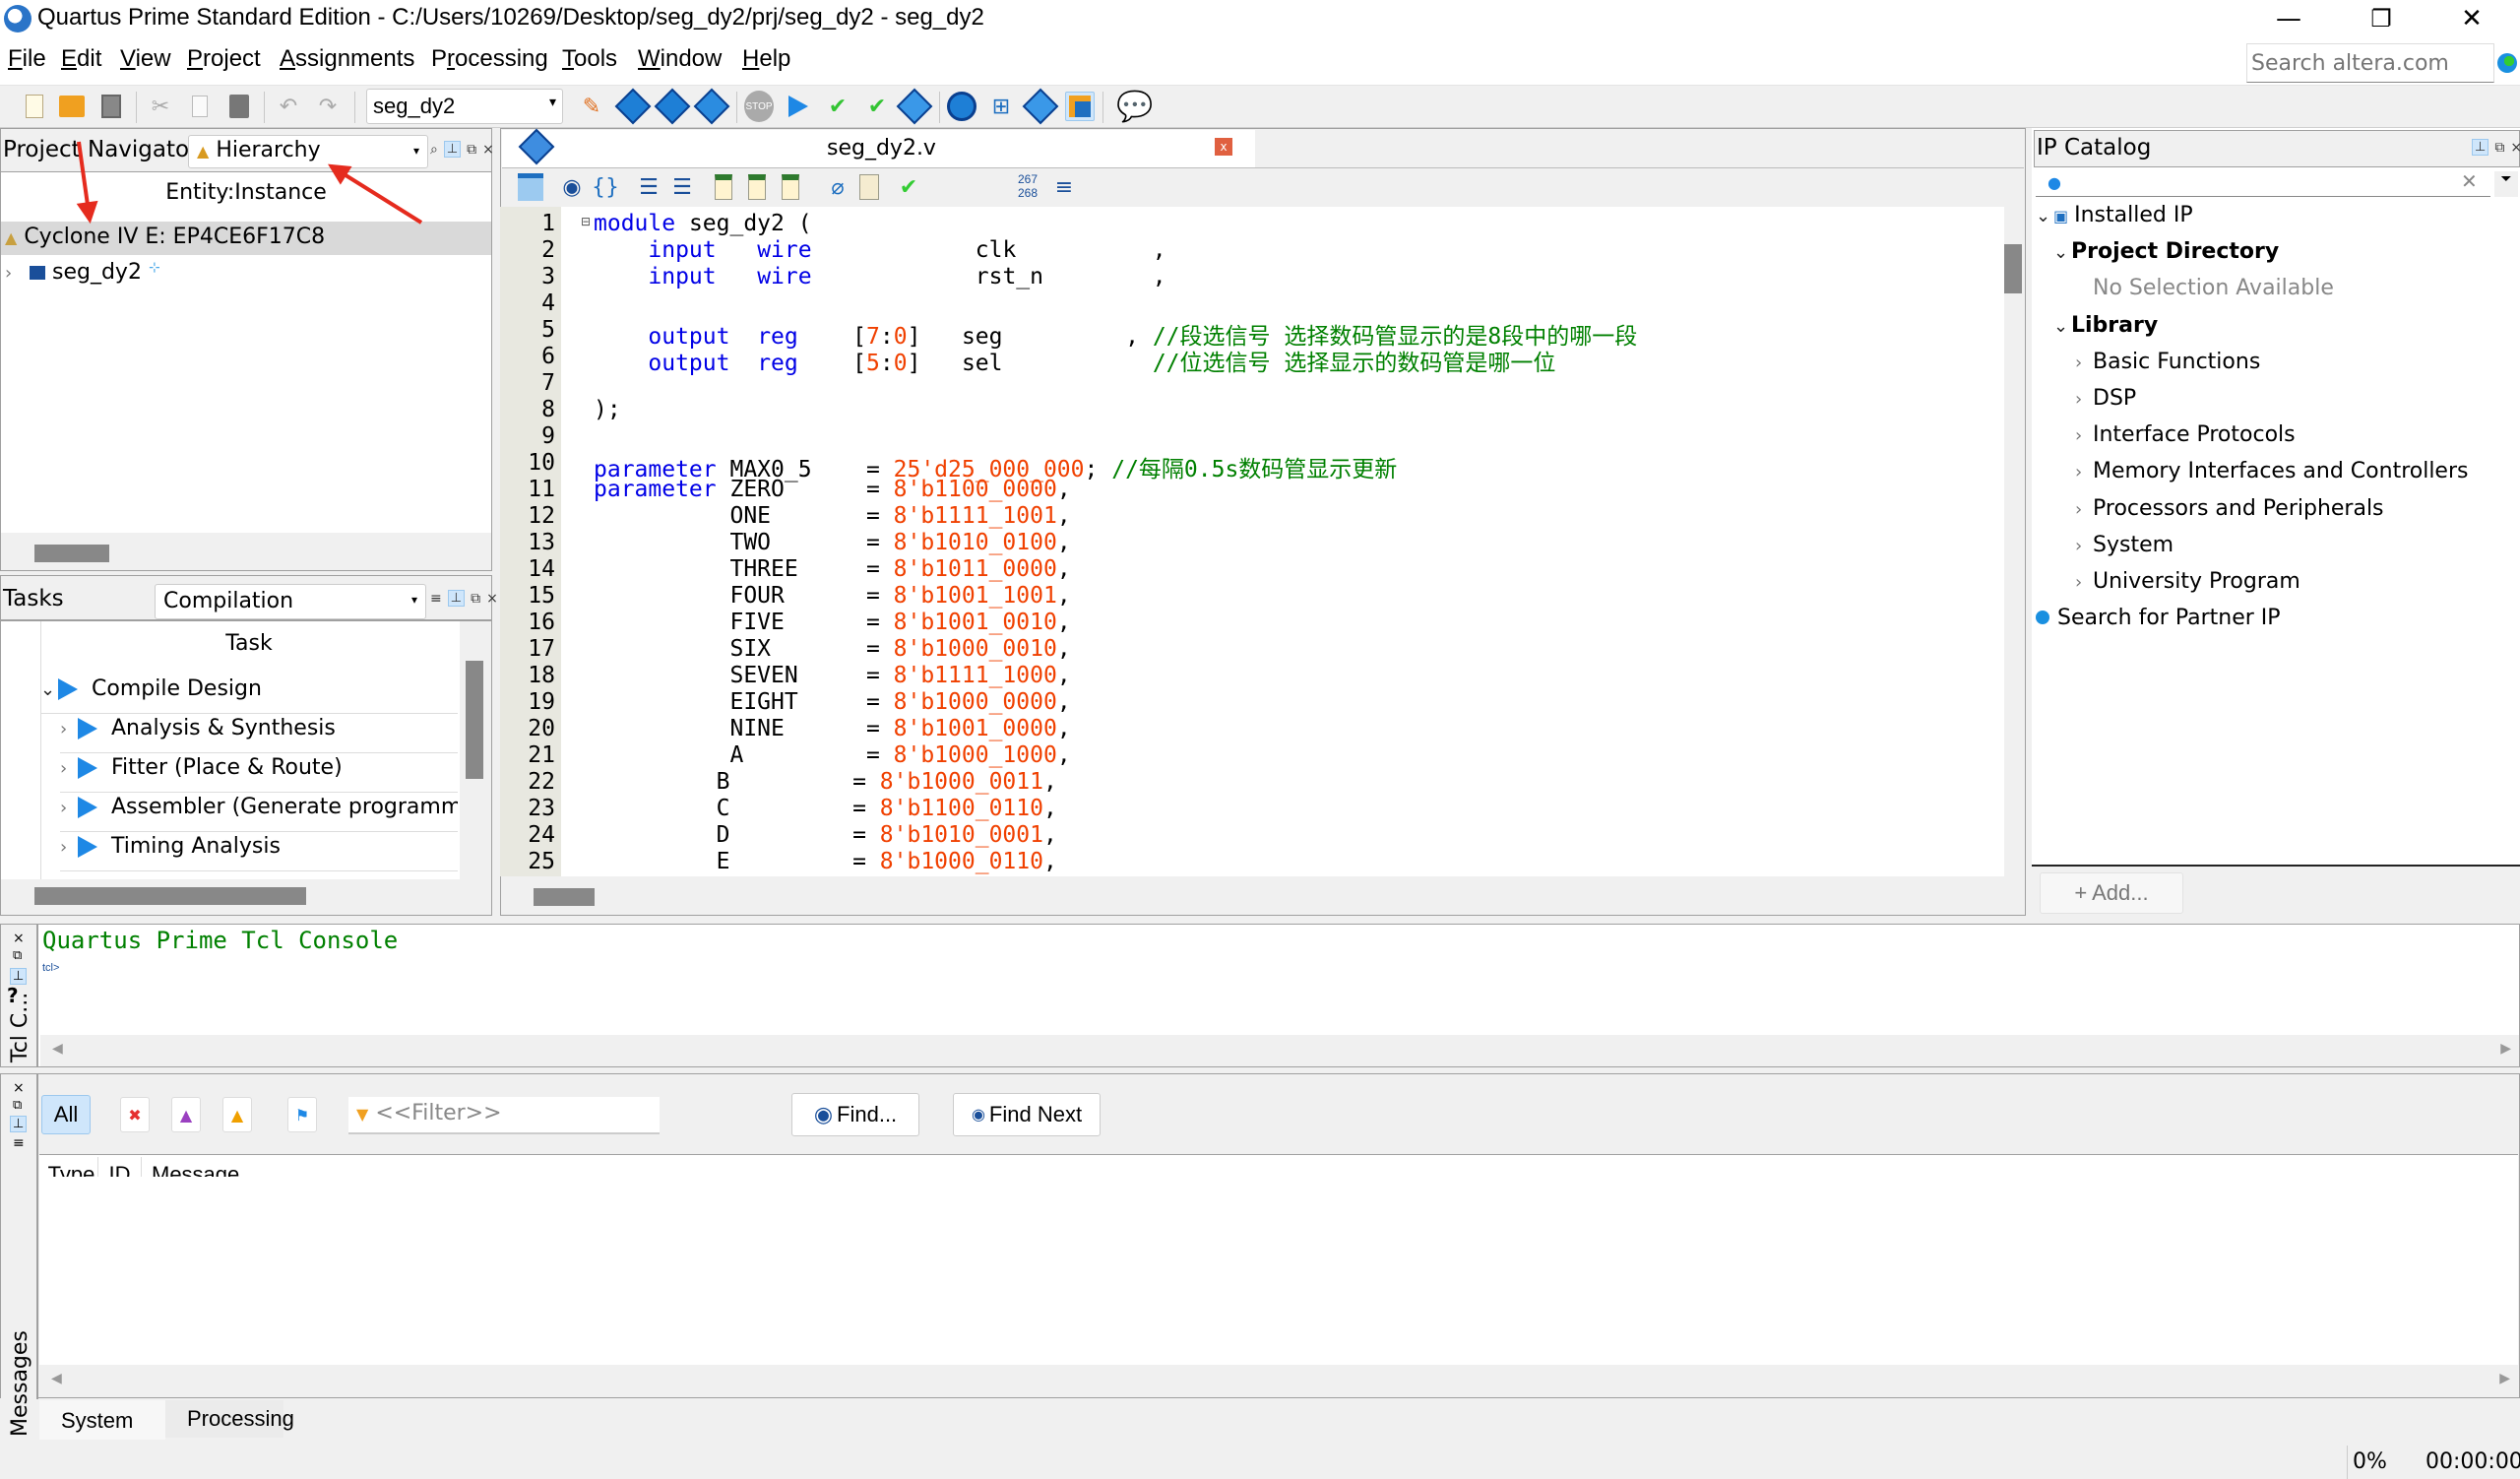 This screenshot has height=1479, width=2520. Describe the element at coordinates (591, 106) in the screenshot. I see `edit-settings-icon: ✎` at that location.